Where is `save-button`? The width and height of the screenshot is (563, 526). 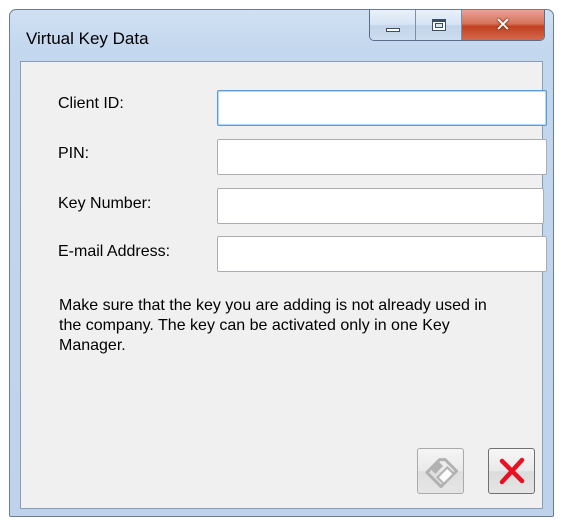
save-button is located at coordinates (440, 471).